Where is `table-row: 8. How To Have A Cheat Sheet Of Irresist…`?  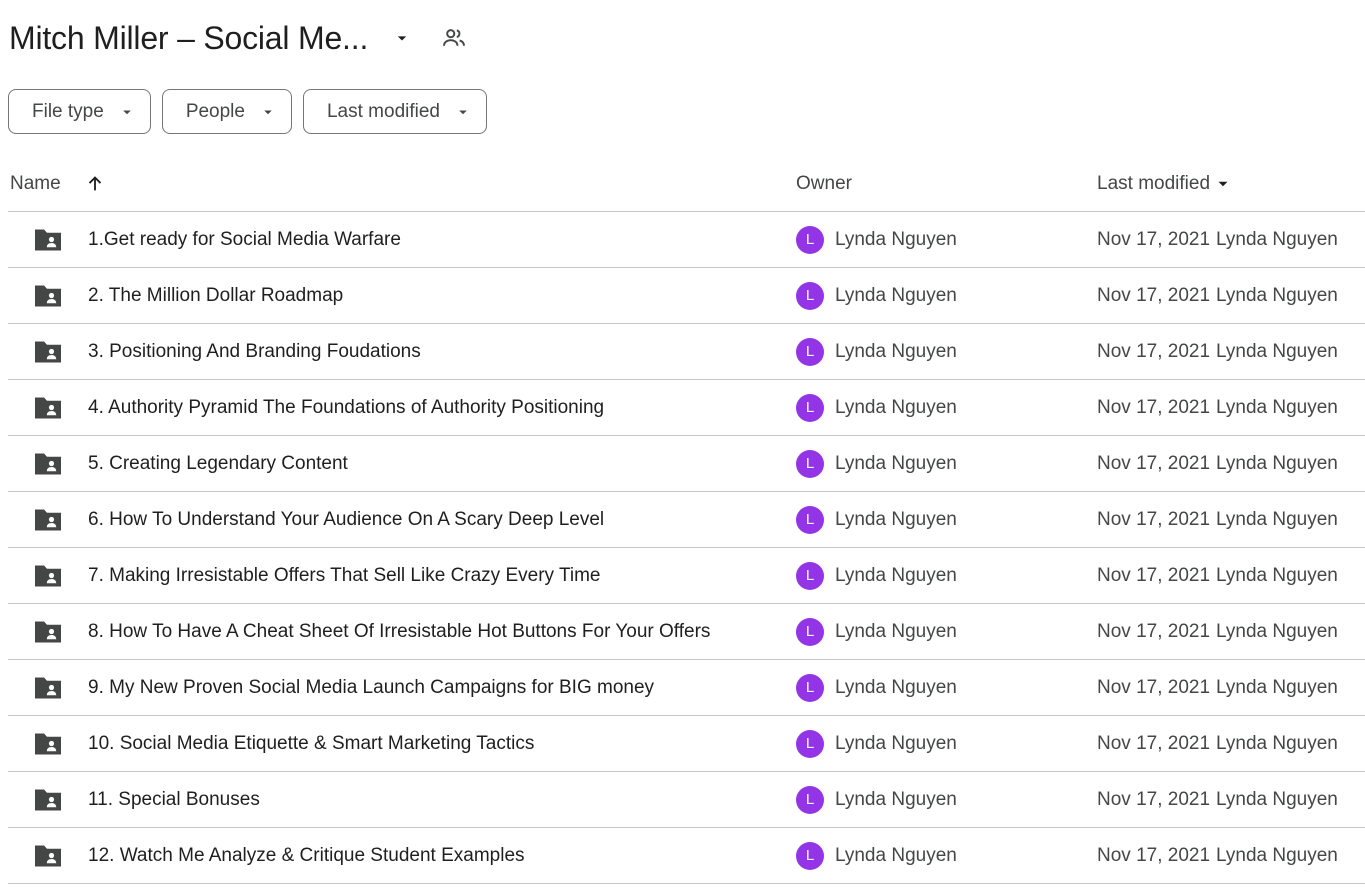 table-row: 8. How To Have A Cheat Sheet Of Irresist… is located at coordinates (686, 632).